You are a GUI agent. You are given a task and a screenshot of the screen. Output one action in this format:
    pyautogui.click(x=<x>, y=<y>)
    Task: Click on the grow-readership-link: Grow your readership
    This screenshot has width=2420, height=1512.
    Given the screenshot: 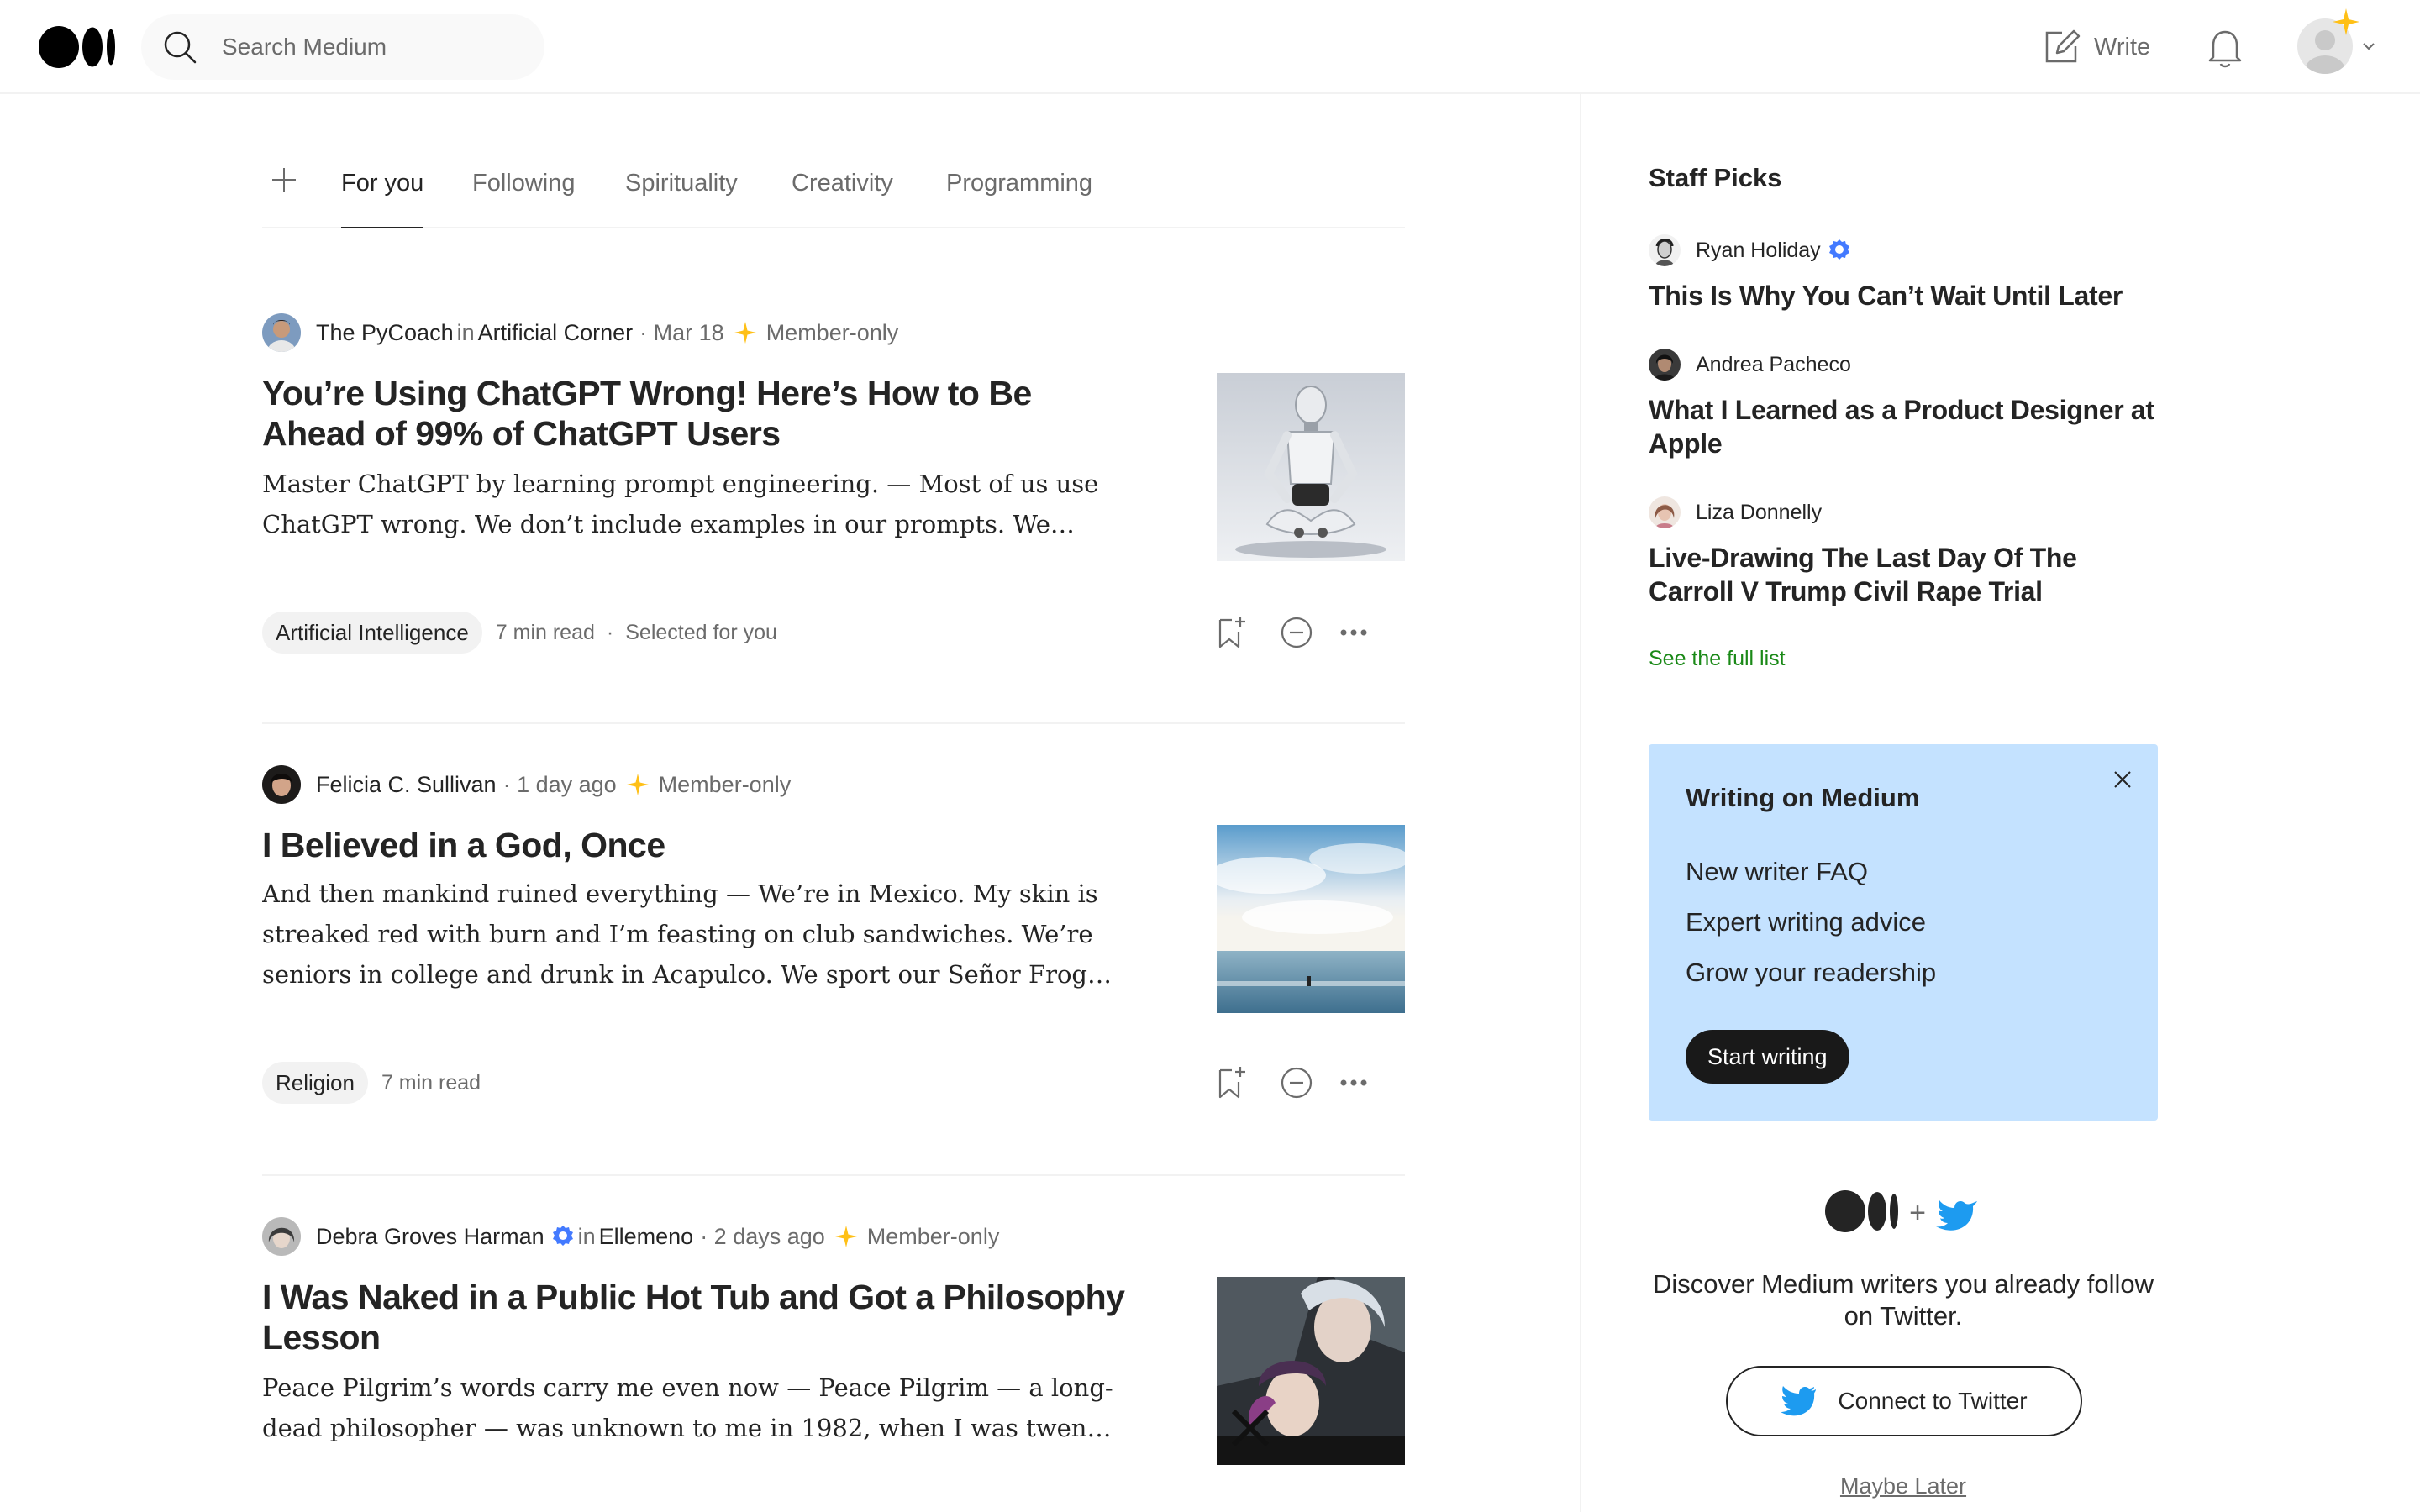 What is the action you would take?
    pyautogui.click(x=1811, y=973)
    